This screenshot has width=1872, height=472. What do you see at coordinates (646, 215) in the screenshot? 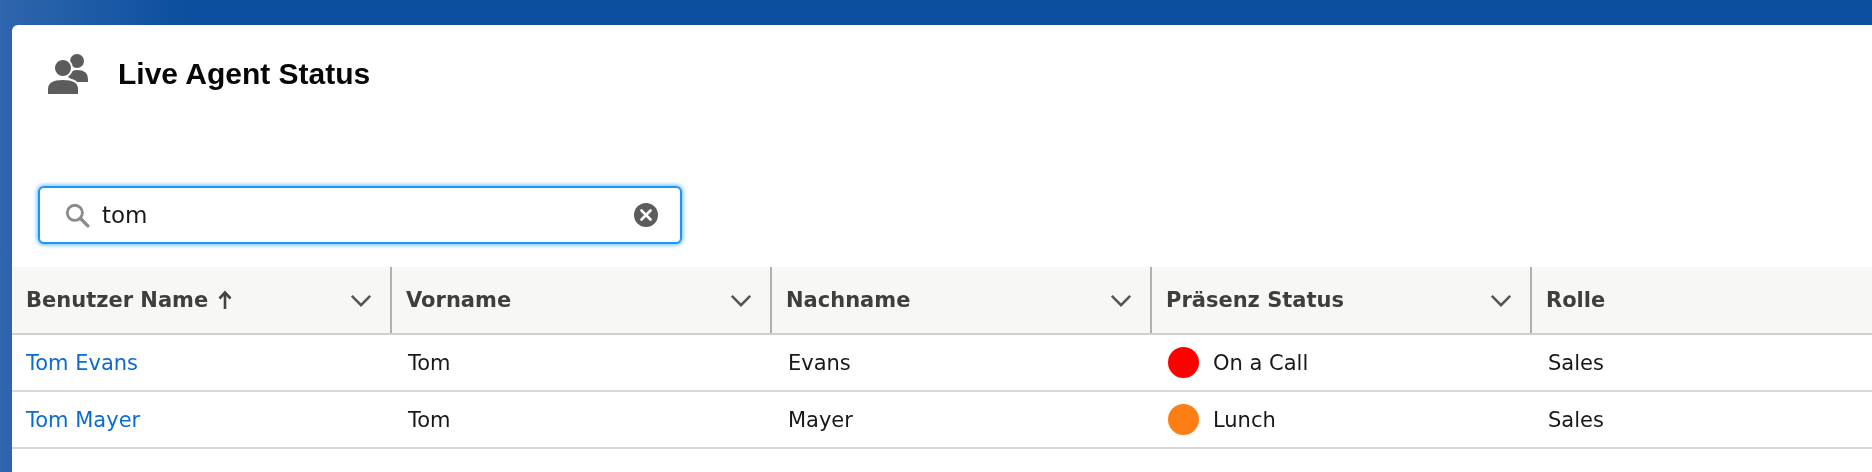
I see `clear-icon` at bounding box center [646, 215].